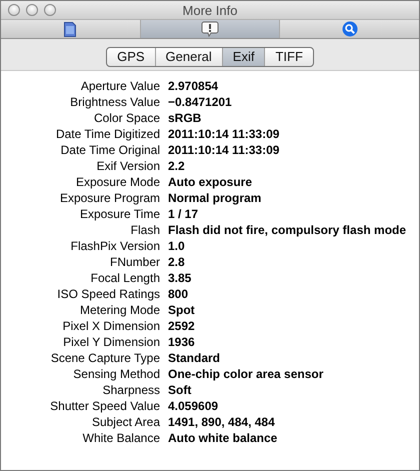 The width and height of the screenshot is (420, 471). What do you see at coordinates (50, 10) in the screenshot?
I see `zoom-button` at bounding box center [50, 10].